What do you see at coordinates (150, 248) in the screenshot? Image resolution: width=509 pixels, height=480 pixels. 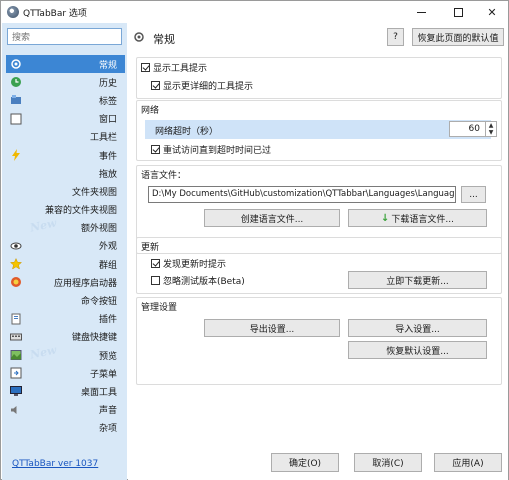 I see `update-group-title: 更新` at bounding box center [150, 248].